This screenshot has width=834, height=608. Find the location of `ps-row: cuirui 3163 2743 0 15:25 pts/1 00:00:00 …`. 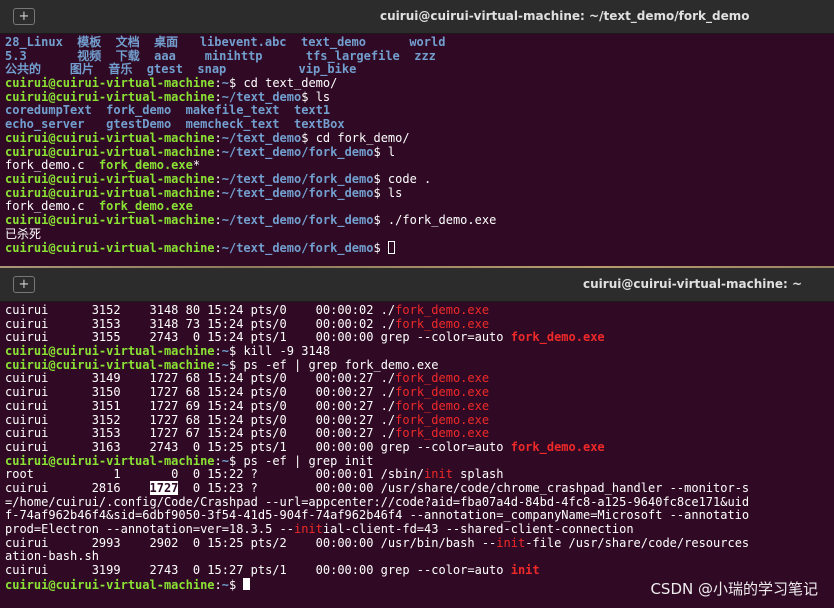

ps-row: cuirui 3163 2743 0 15:25 pts/1 00:00:00 … is located at coordinates (305, 446).